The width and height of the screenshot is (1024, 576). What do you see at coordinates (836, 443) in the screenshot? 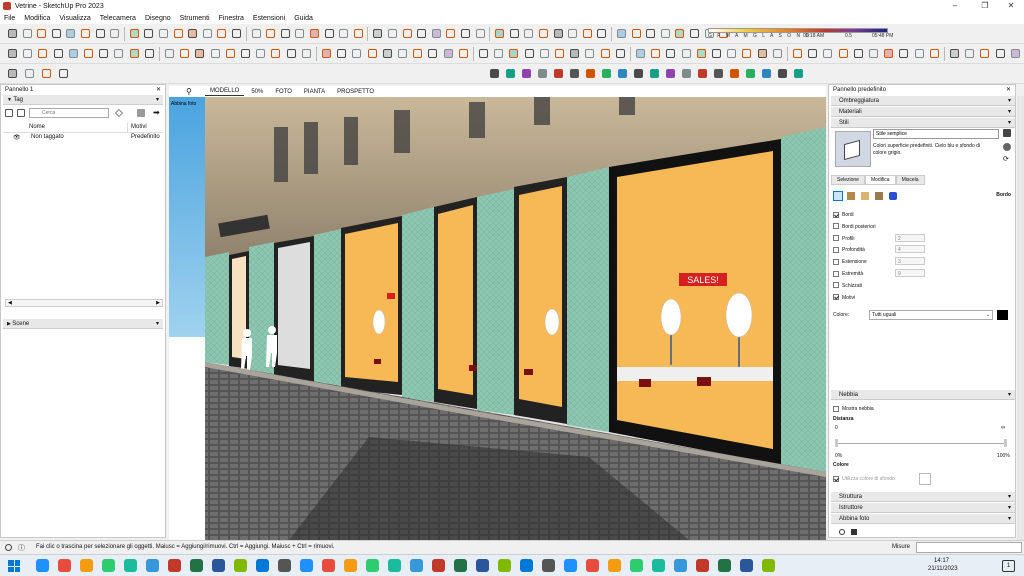
I see `fog-start-handle` at bounding box center [836, 443].